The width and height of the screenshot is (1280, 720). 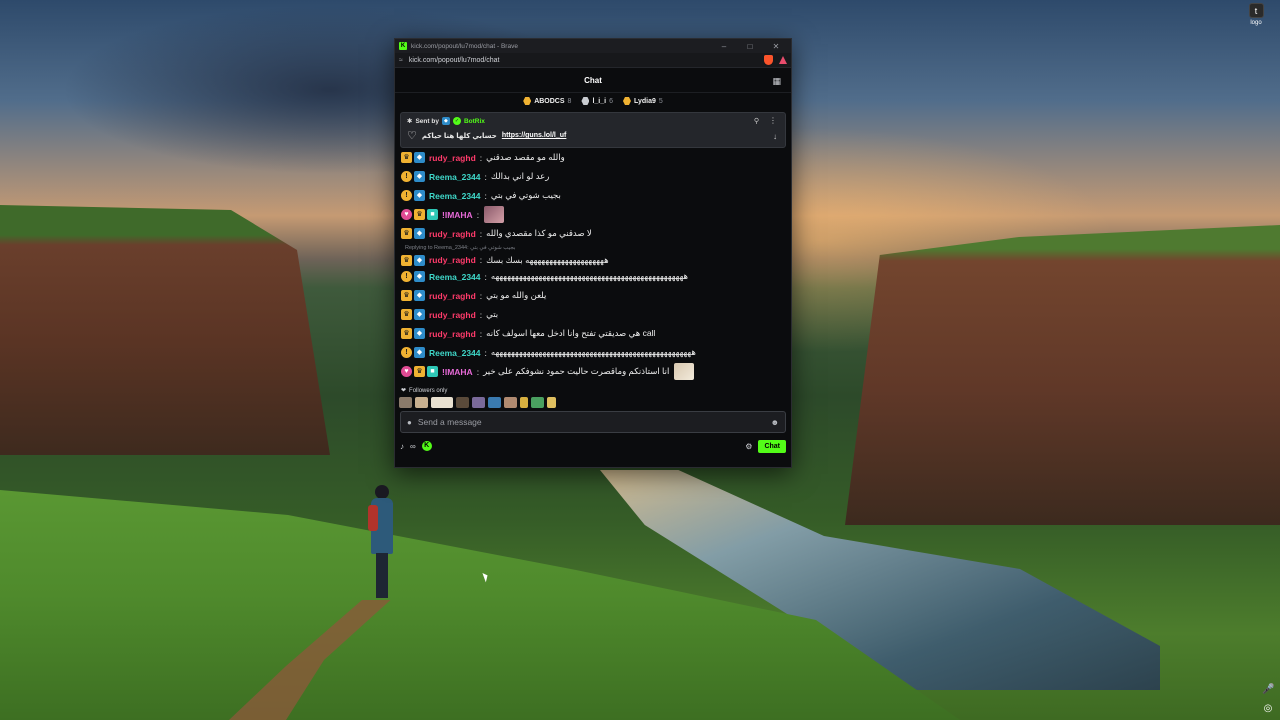 What do you see at coordinates (593, 214) in the screenshot?
I see `chat-message: ♥ ♛ ■ !IMAHA:` at bounding box center [593, 214].